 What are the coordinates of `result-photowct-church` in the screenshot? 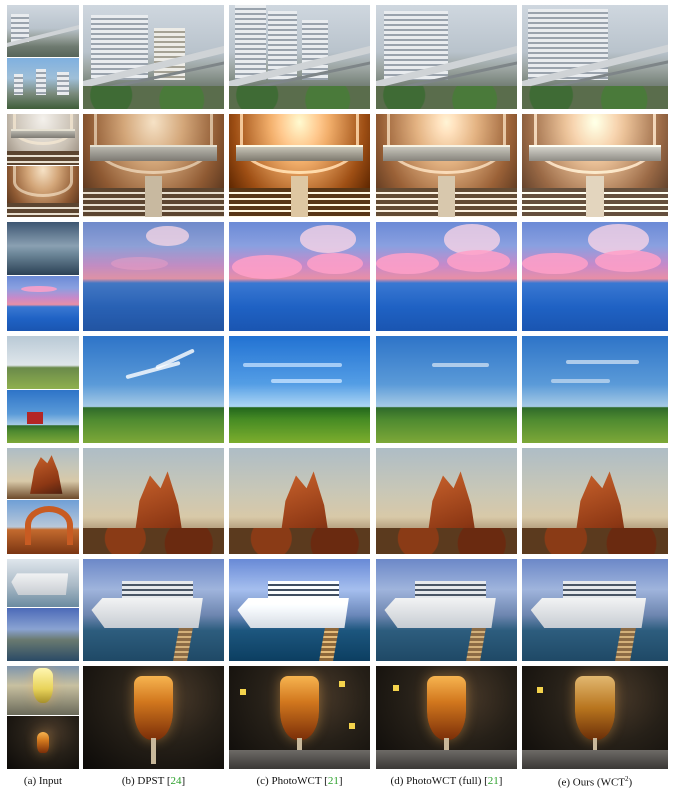 It's located at (299, 165).